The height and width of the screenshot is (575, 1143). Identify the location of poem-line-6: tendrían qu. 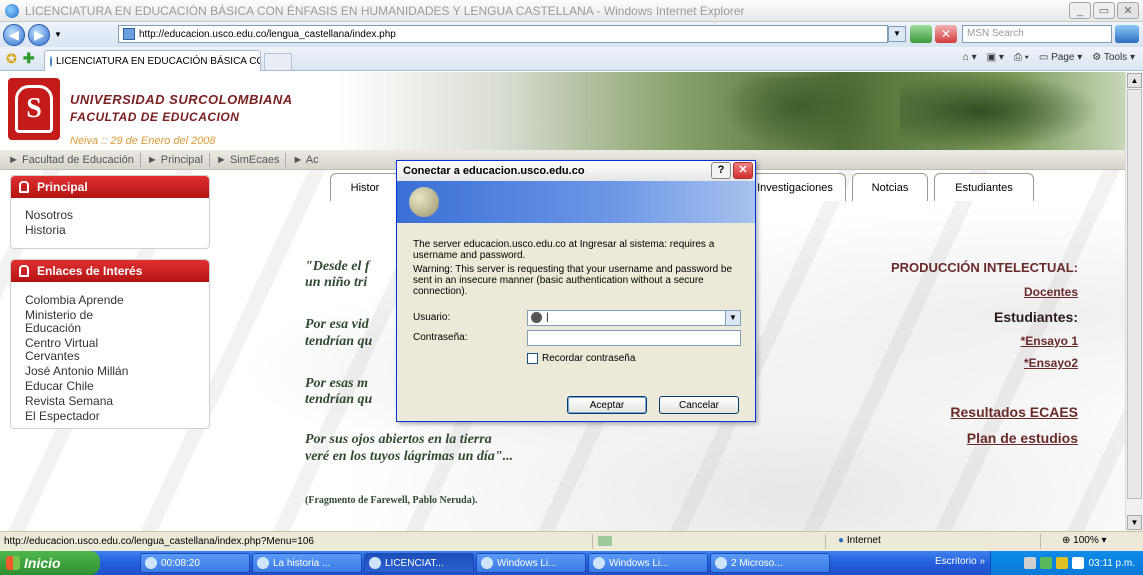
(339, 399).